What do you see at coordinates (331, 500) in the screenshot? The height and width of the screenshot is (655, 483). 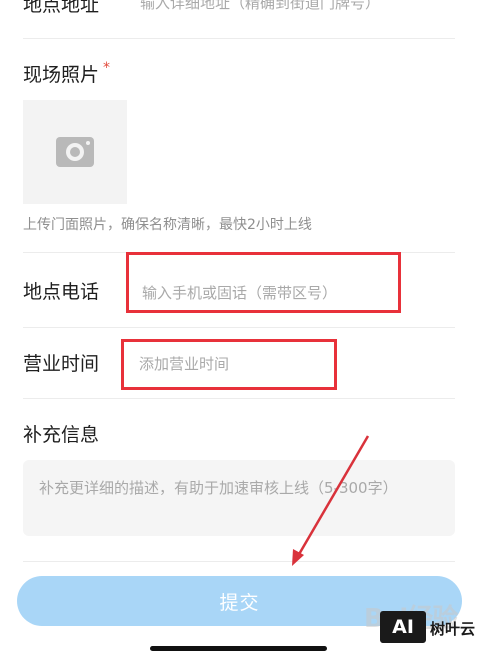 I see `annotation-arrow-icon` at bounding box center [331, 500].